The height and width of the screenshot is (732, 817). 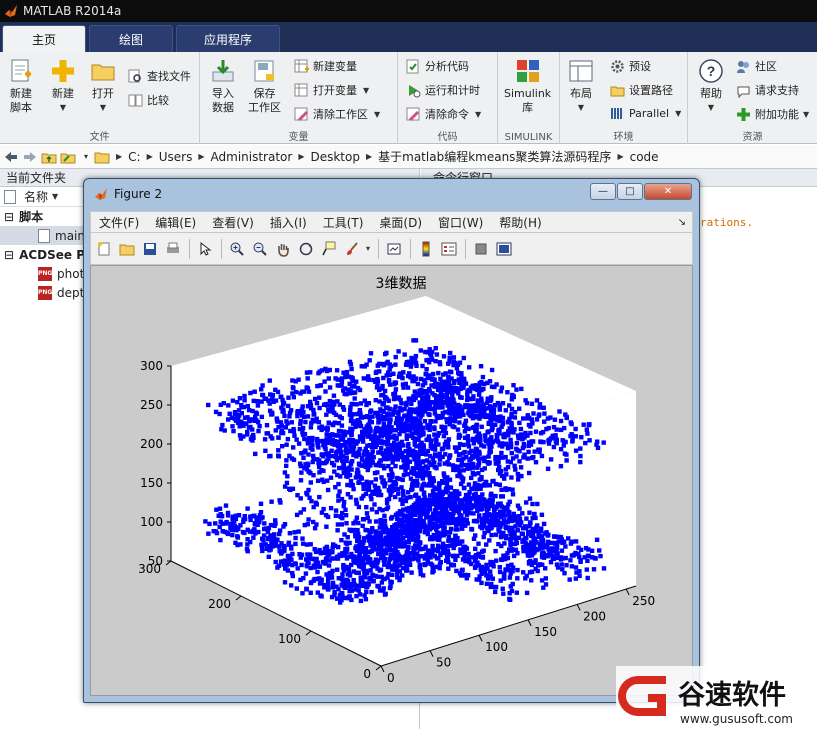 What do you see at coordinates (223, 86) in the screenshot?
I see `import-data-button: 导入 数据` at bounding box center [223, 86].